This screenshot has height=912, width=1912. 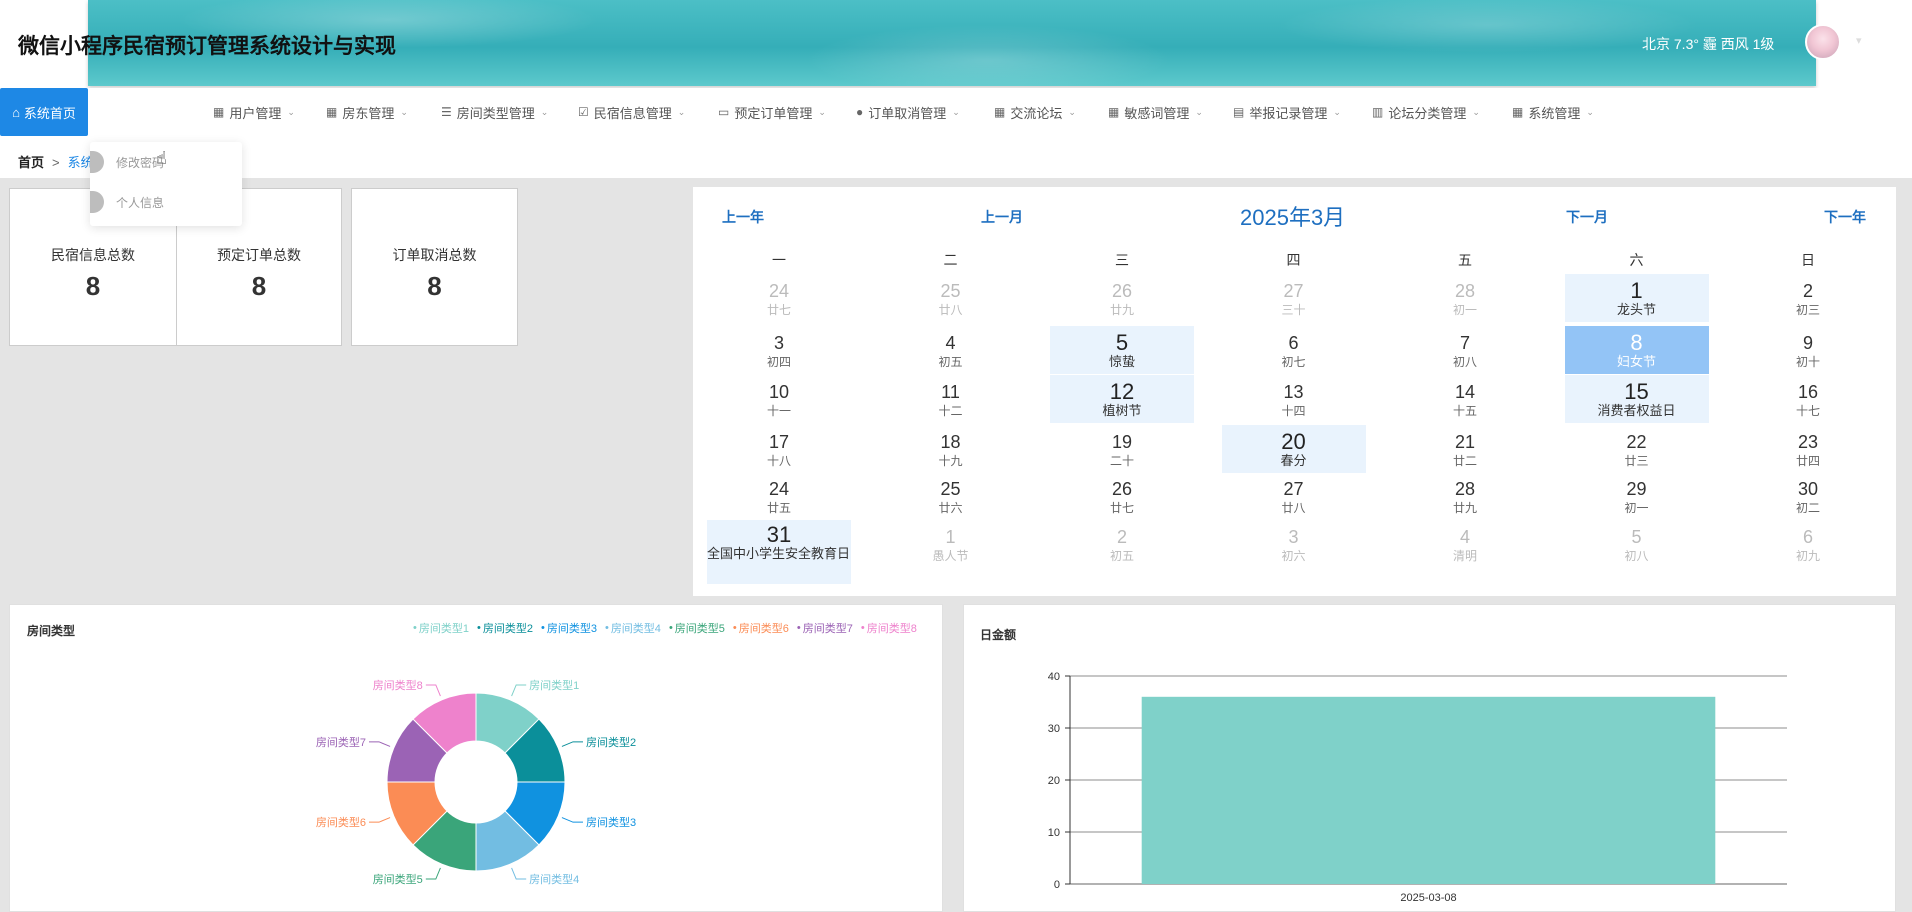 What do you see at coordinates (1465, 298) in the screenshot?
I see `calendar-day: 28 初一` at bounding box center [1465, 298].